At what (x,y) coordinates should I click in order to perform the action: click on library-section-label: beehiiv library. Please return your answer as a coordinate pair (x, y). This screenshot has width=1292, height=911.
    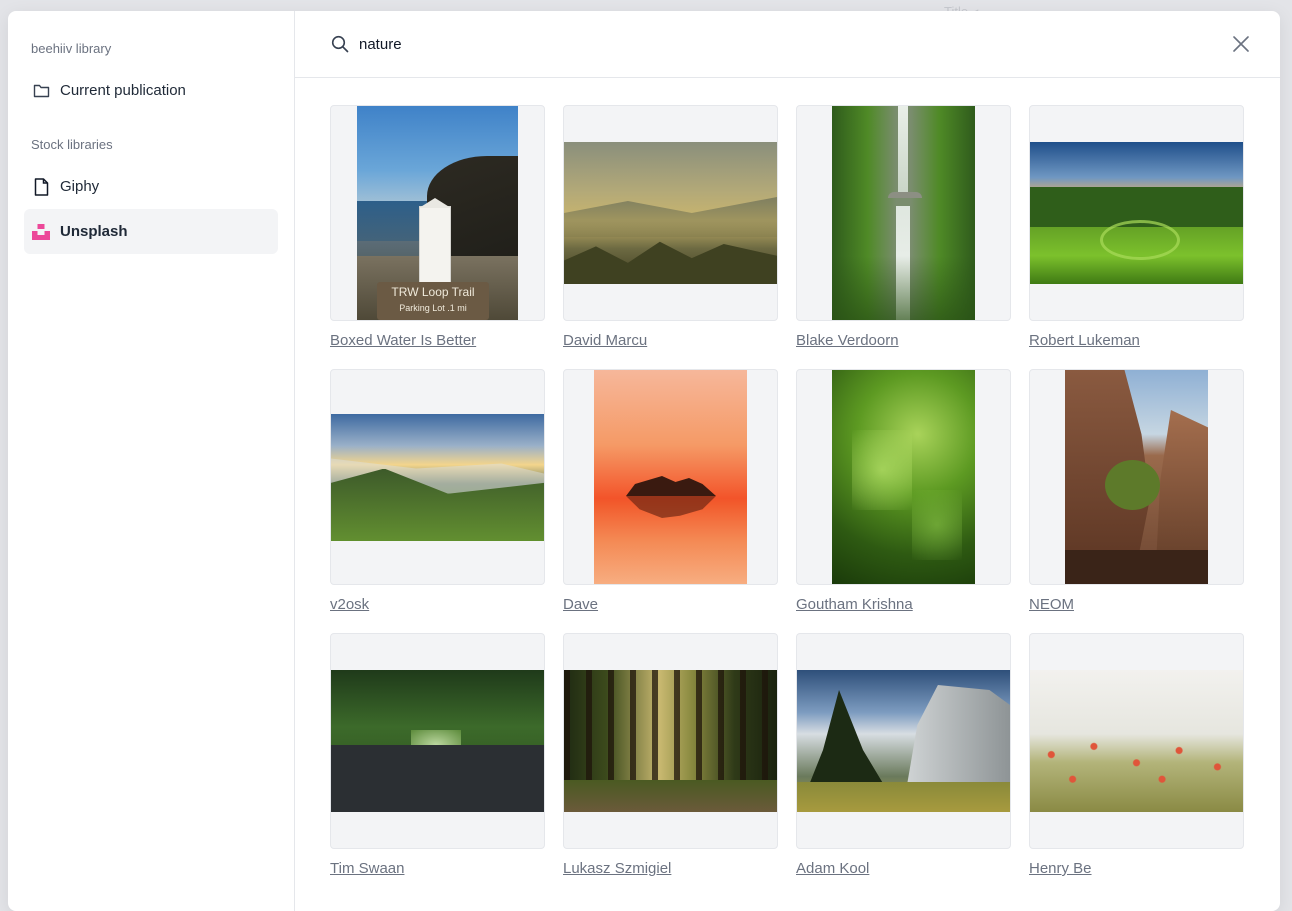
    Looking at the image, I should click on (71, 48).